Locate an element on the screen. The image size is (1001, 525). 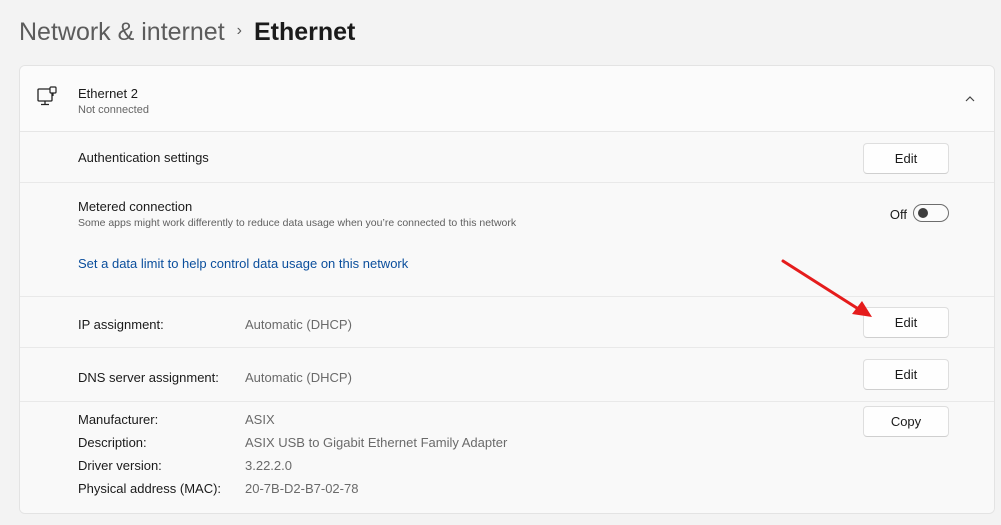
adapter-name: Ethernet 2 is located at coordinates (108, 93).